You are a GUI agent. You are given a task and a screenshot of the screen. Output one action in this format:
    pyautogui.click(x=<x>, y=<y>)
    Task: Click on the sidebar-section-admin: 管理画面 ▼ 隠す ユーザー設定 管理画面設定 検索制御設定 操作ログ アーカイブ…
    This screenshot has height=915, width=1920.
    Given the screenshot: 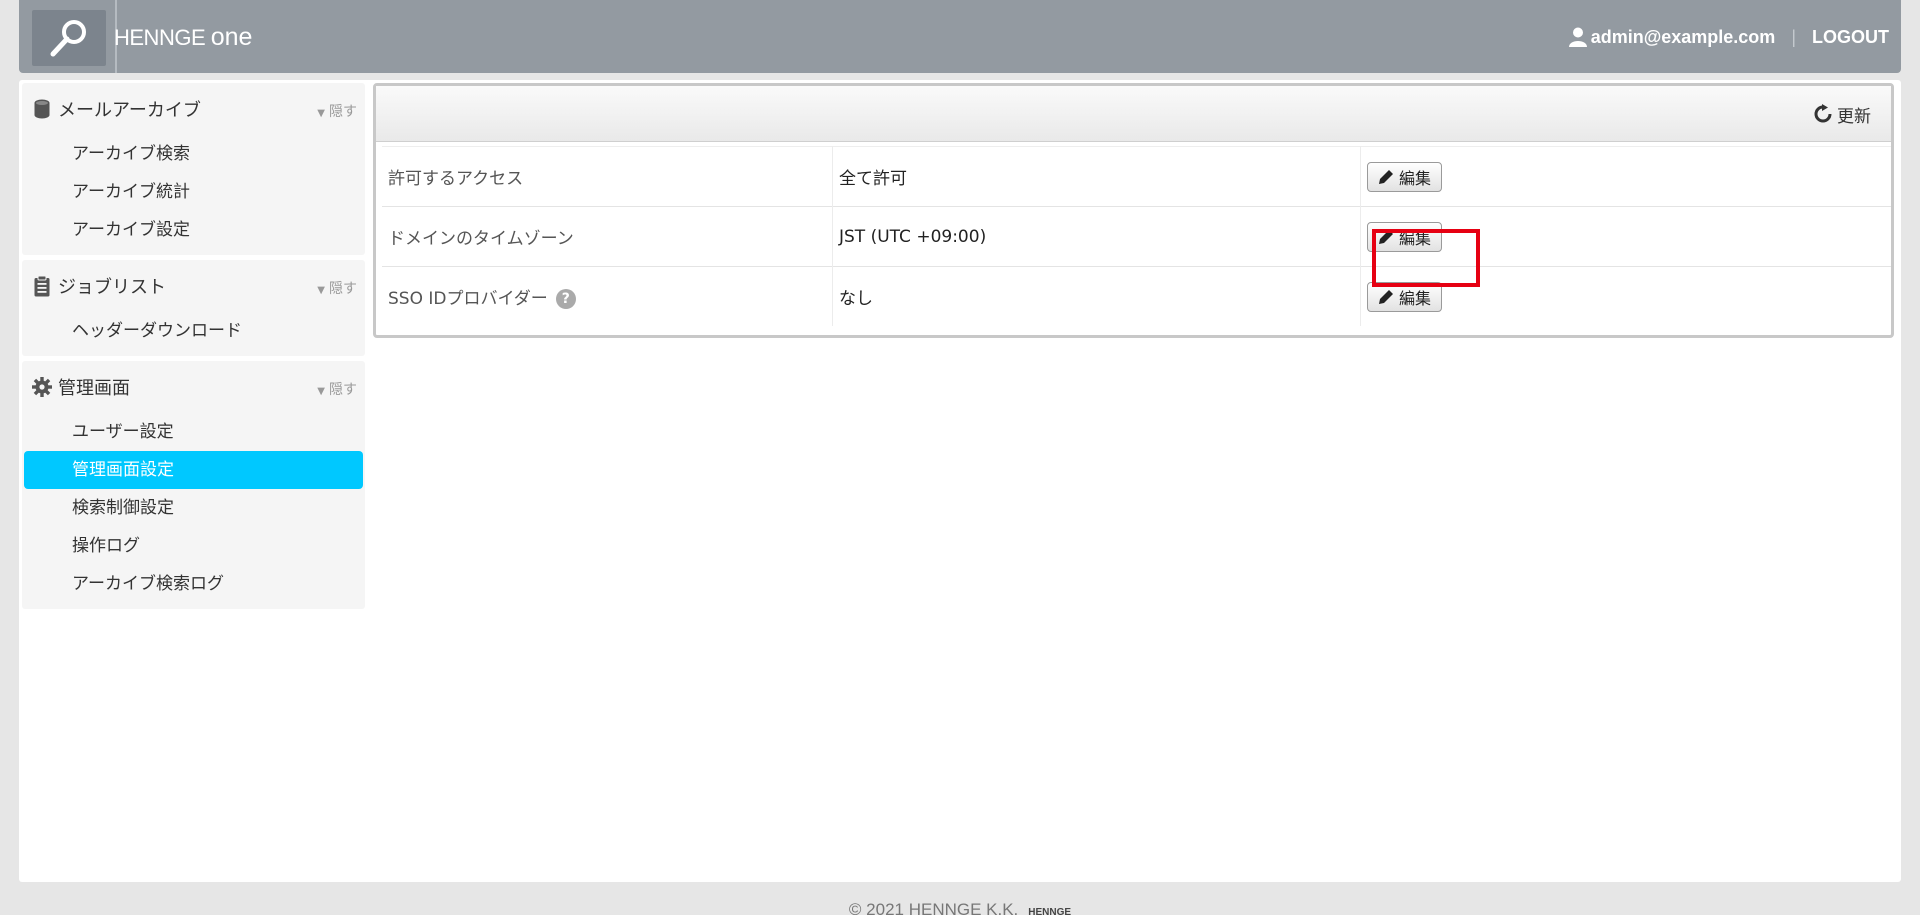 What is the action you would take?
    pyautogui.click(x=193, y=485)
    